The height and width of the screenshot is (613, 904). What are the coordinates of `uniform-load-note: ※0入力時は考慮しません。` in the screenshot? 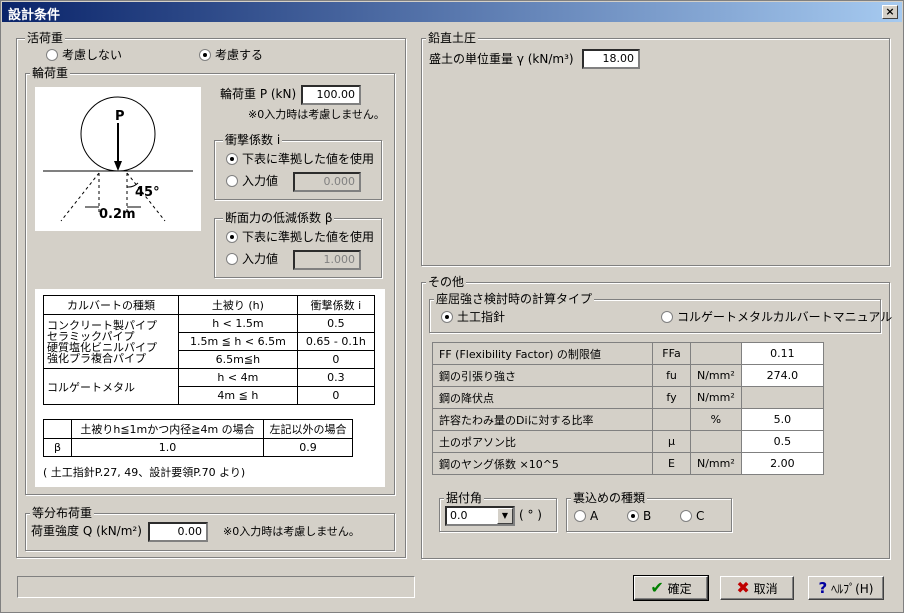 It's located at (291, 531).